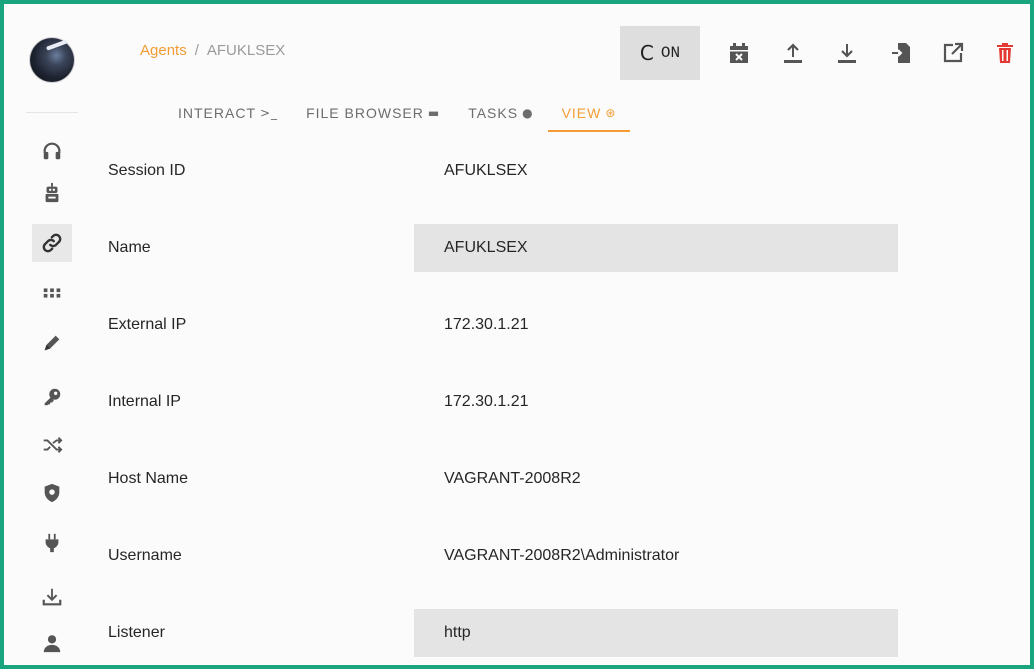 The image size is (1034, 669). What do you see at coordinates (145, 555) in the screenshot?
I see `field-label: Username` at bounding box center [145, 555].